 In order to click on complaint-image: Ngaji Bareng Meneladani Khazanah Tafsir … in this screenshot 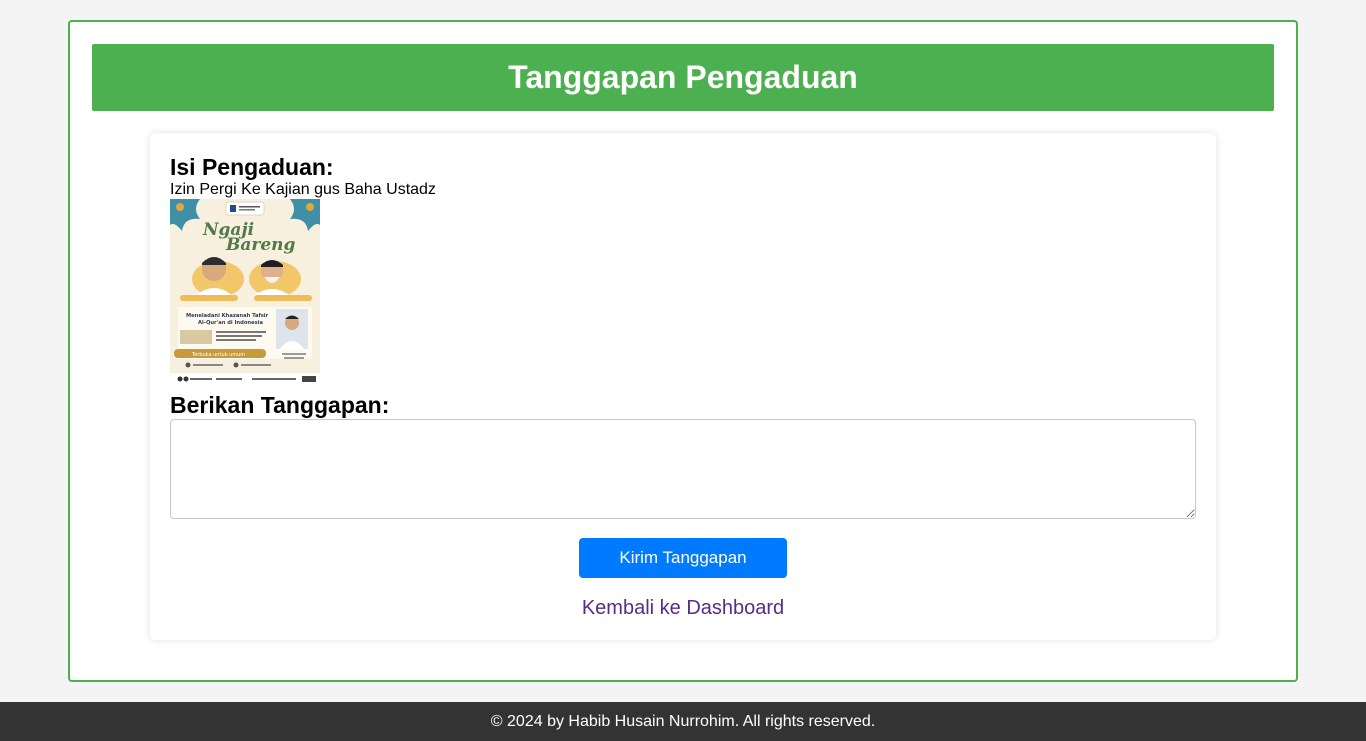, I will do `click(245, 292)`.